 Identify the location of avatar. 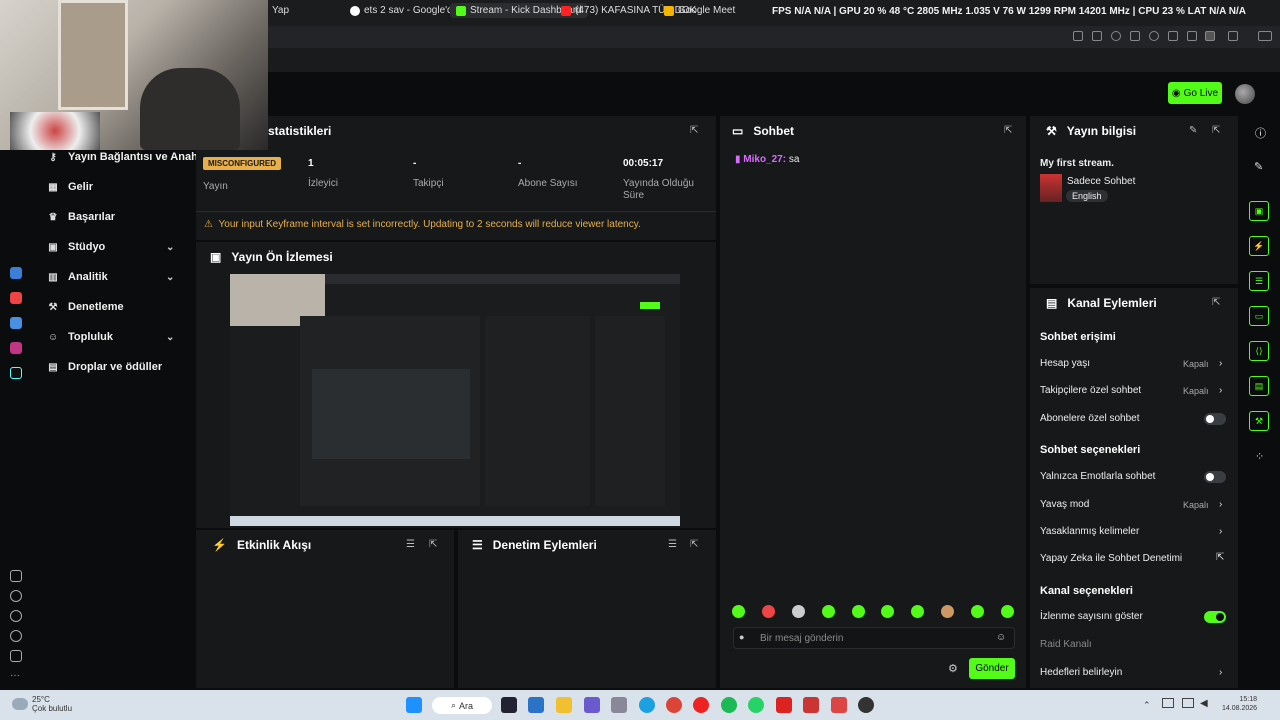
(1245, 94).